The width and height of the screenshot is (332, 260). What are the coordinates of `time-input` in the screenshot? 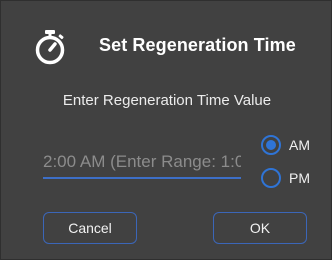 It's located at (142, 162).